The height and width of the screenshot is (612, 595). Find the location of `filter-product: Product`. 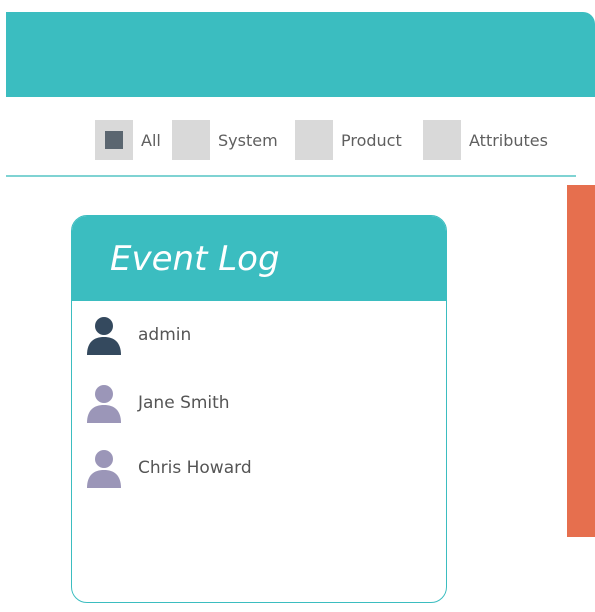

filter-product: Product is located at coordinates (348, 140).